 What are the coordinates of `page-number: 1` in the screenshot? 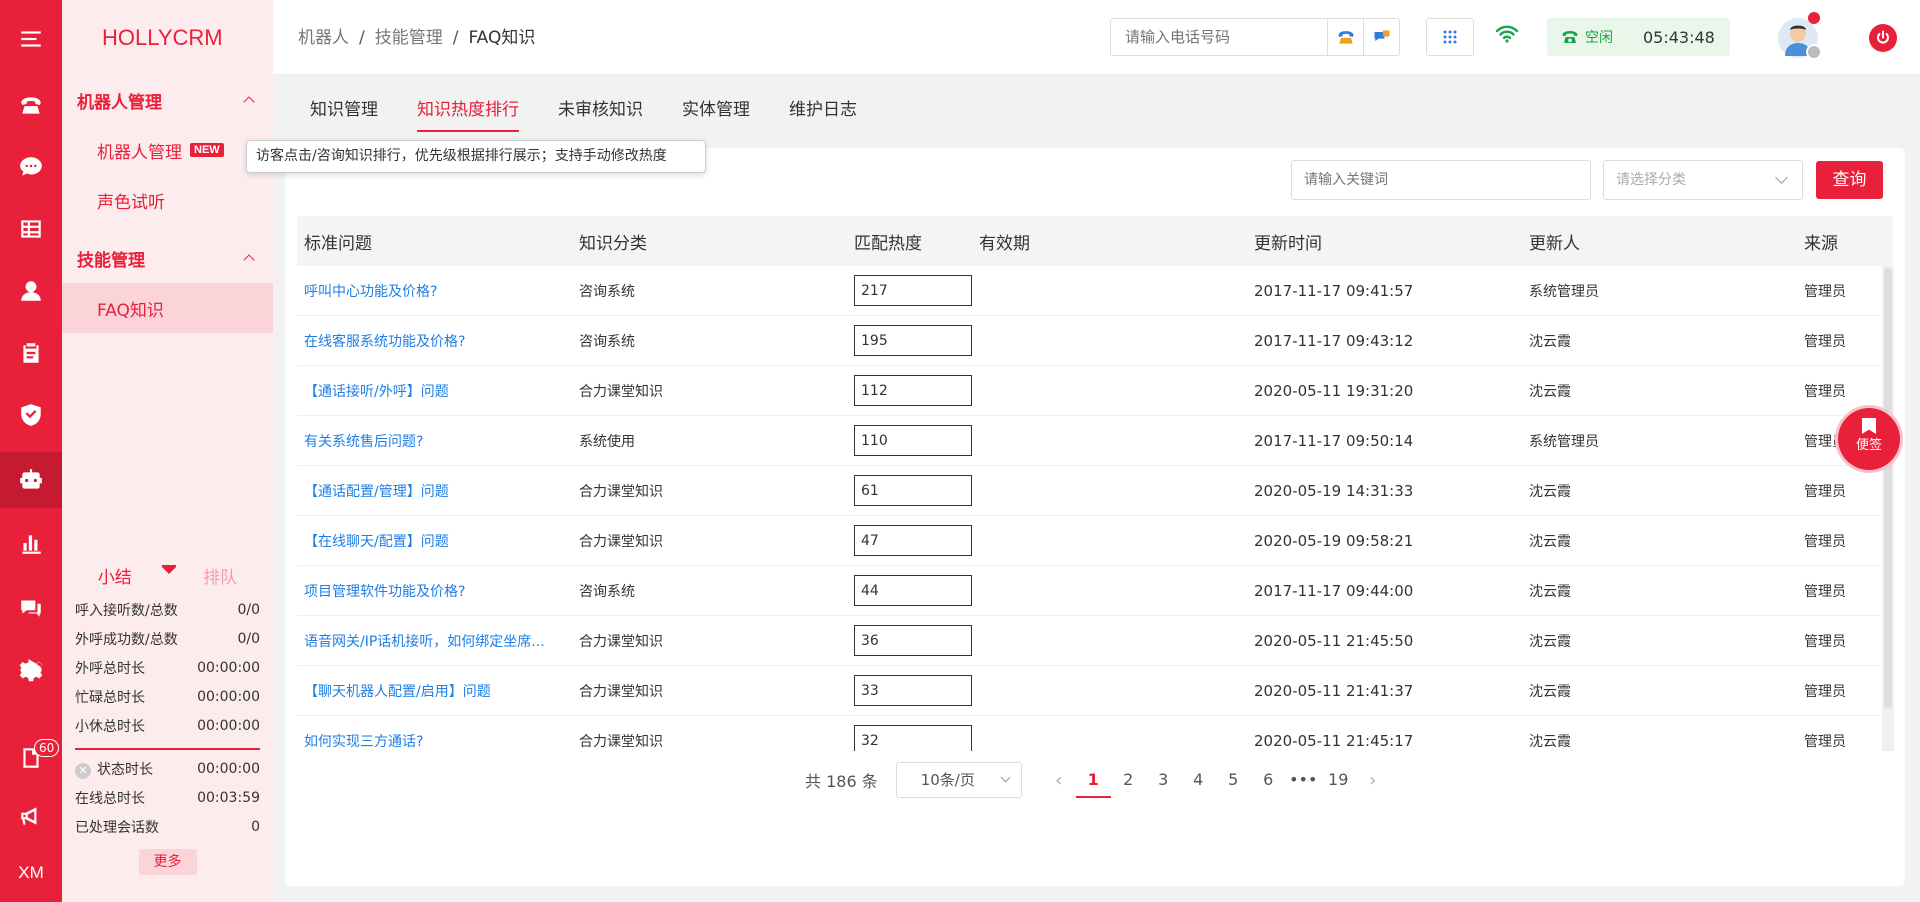 It's located at (1093, 780).